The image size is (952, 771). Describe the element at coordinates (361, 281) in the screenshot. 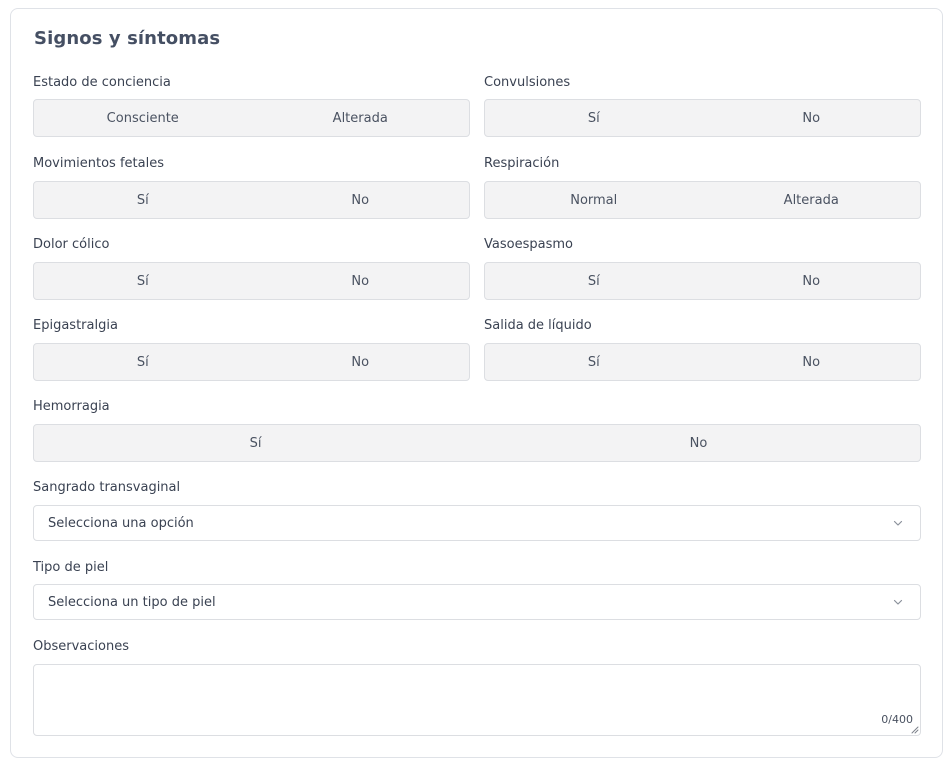

I see `dolor-colico-option-no: No` at that location.